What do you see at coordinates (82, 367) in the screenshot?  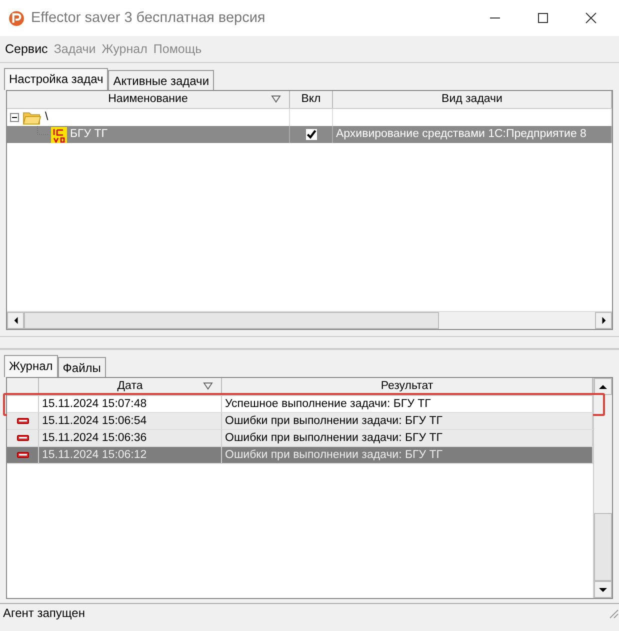 I see `tab: Файлы` at bounding box center [82, 367].